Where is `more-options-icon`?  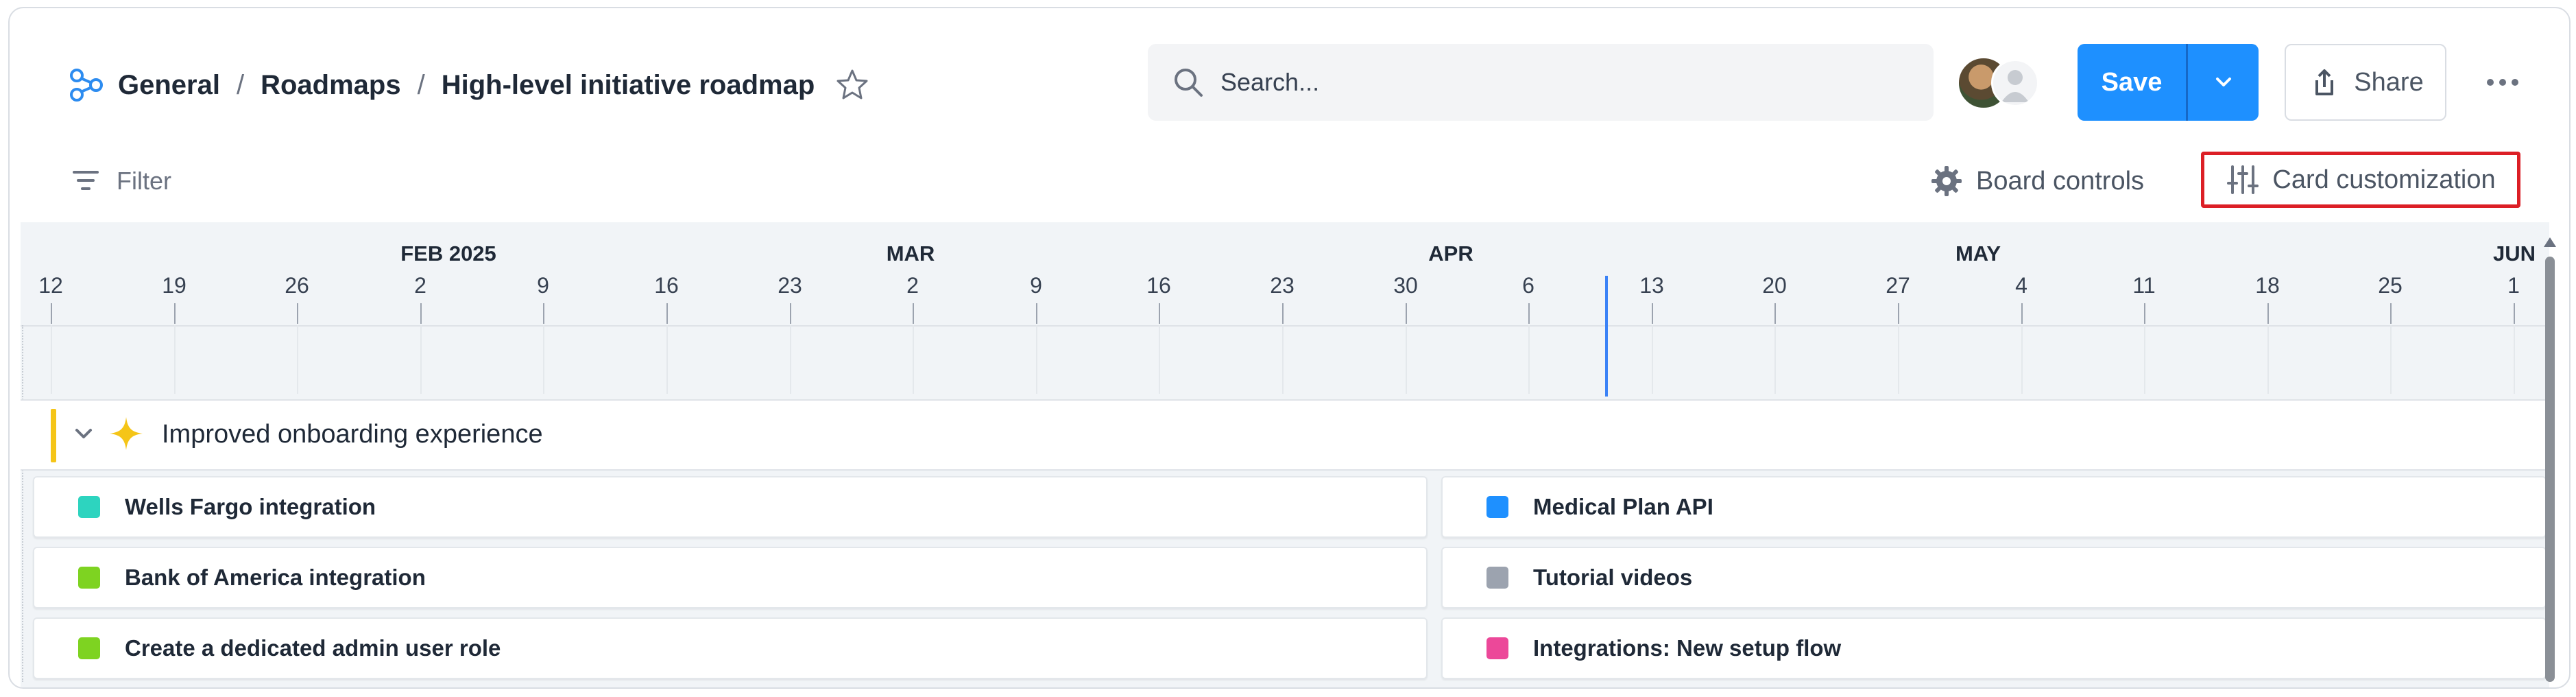
more-options-icon is located at coordinates (2503, 82).